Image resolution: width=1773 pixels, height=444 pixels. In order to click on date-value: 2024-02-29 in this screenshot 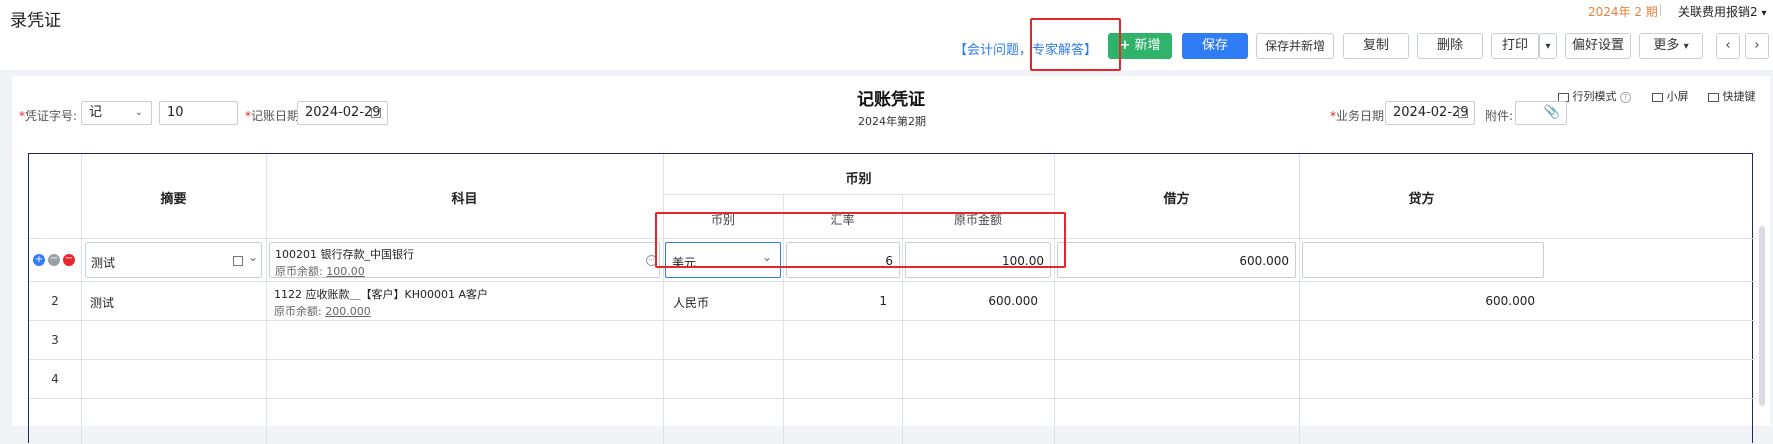, I will do `click(343, 112)`.